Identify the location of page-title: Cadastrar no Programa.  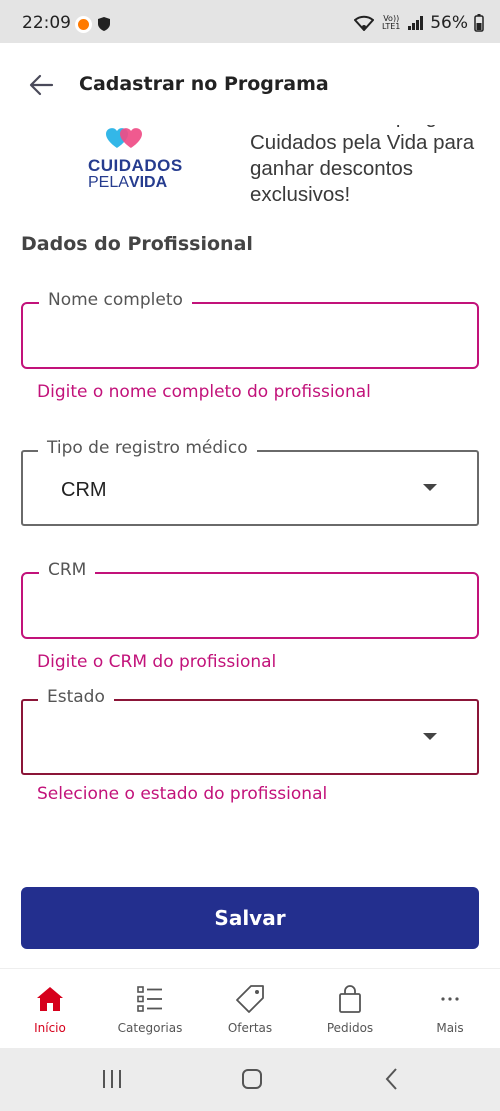
(204, 84).